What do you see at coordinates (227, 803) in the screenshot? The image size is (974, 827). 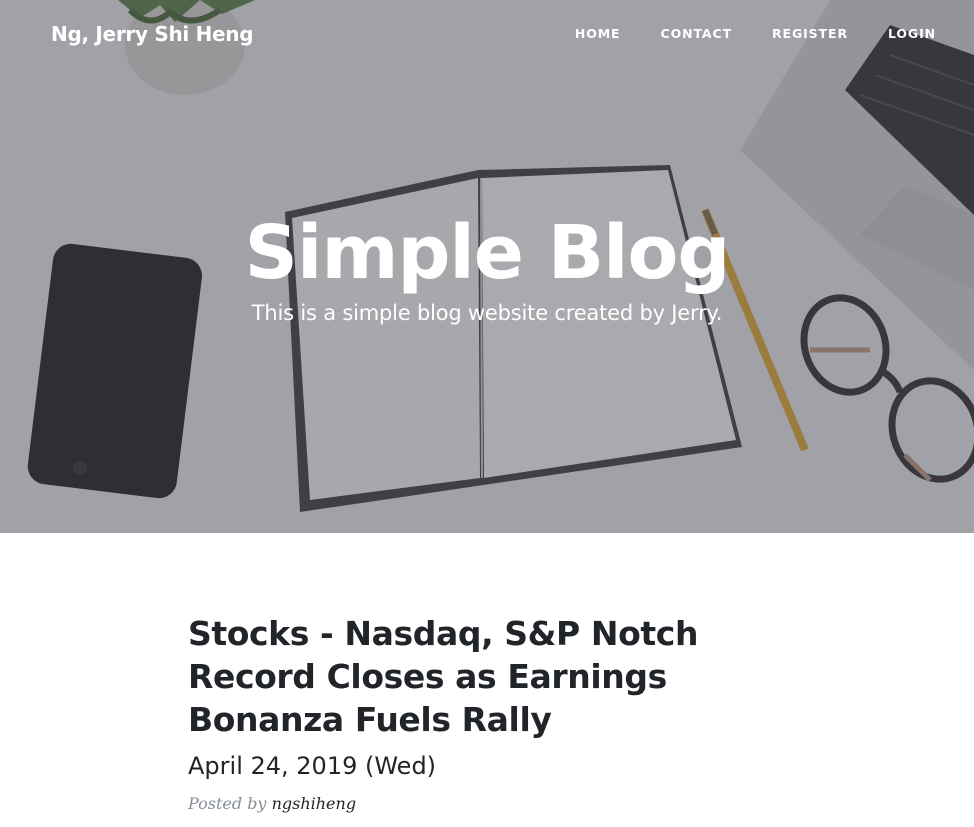 I see `post-meta-prefix: Posted by` at bounding box center [227, 803].